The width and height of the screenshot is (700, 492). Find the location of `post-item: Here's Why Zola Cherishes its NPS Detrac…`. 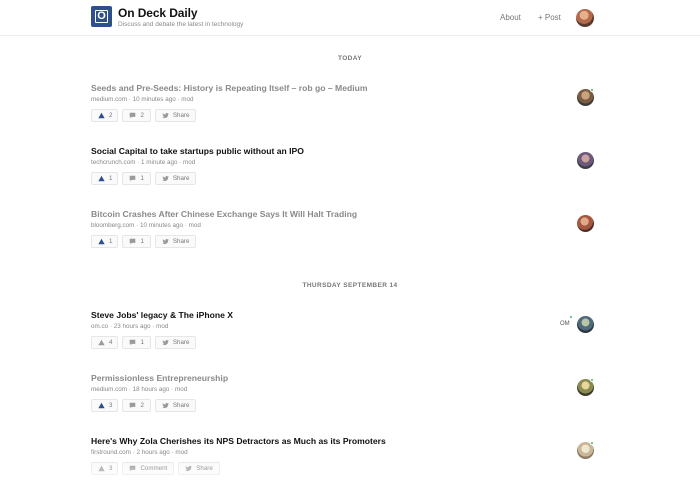

post-item: Here's Why Zola Cherishes its NPS Detrac… is located at coordinates (351, 462).